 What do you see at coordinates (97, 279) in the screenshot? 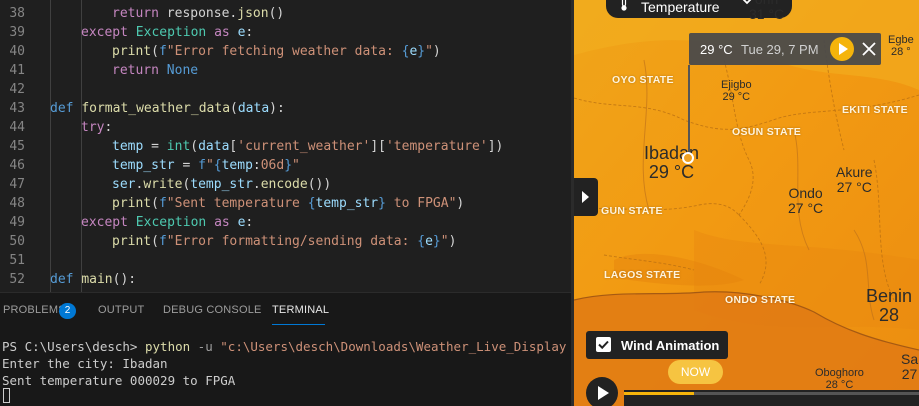
I see `code-token: main` at bounding box center [97, 279].